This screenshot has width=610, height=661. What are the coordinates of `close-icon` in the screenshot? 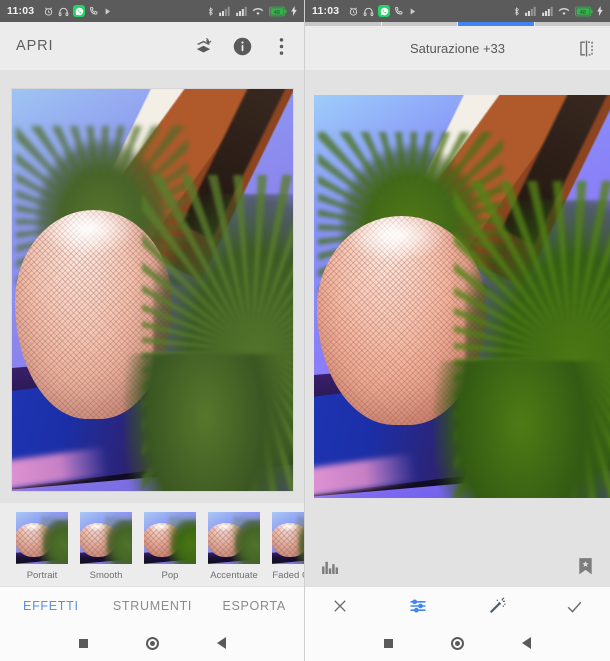 It's located at (340, 606).